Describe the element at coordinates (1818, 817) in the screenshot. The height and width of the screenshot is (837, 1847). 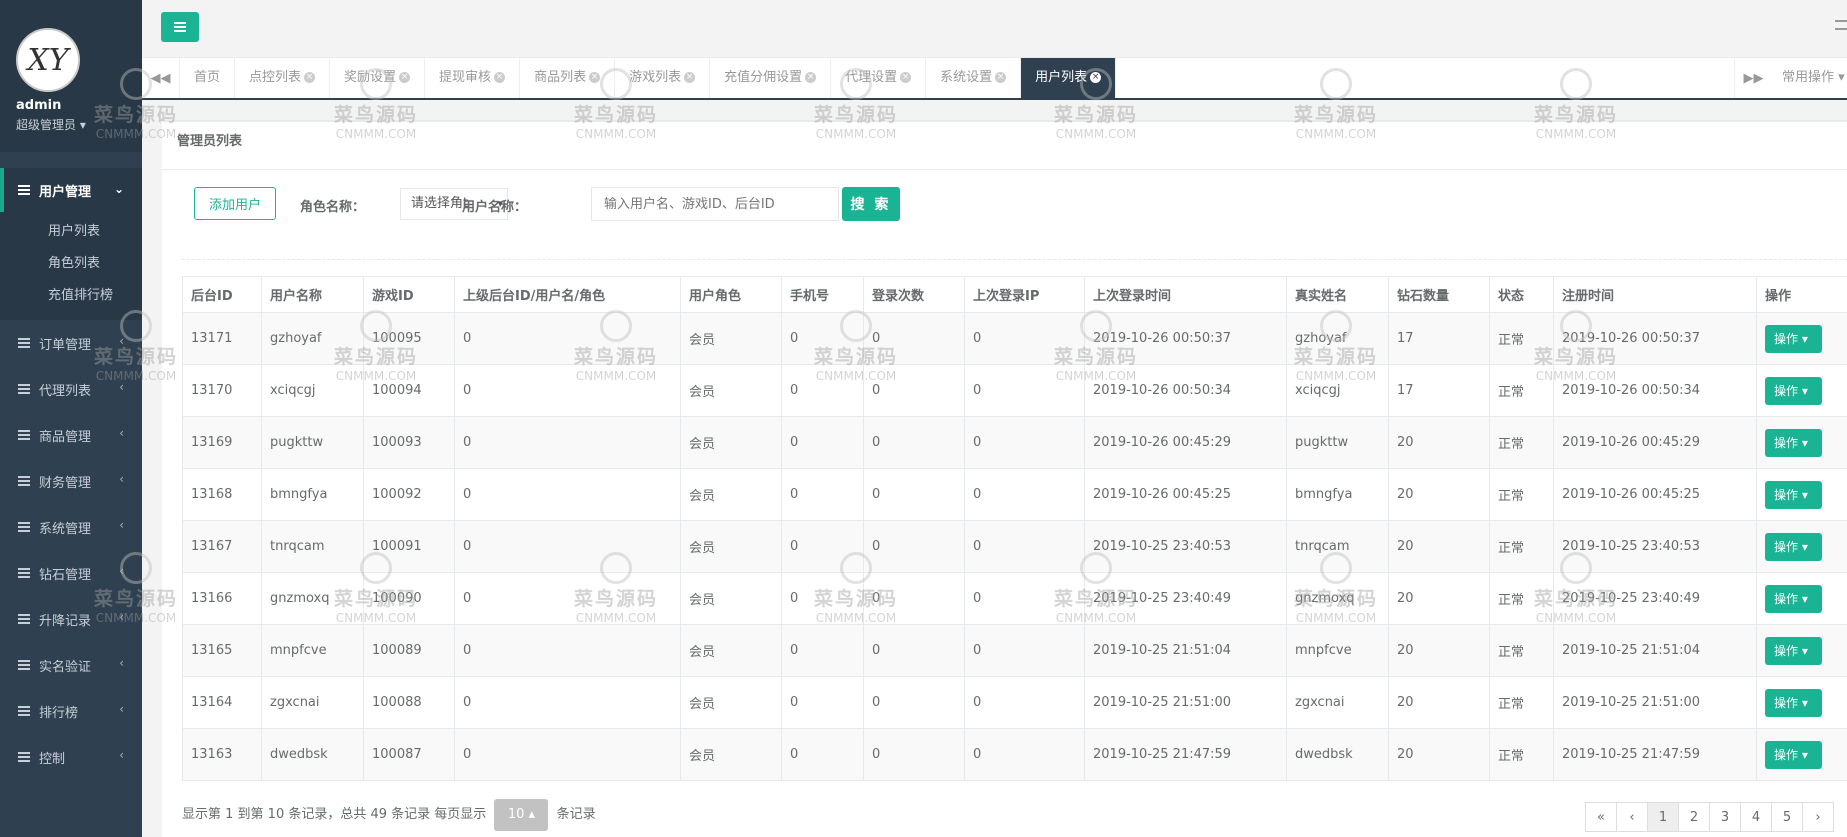
I see `page-button: ›` at that location.